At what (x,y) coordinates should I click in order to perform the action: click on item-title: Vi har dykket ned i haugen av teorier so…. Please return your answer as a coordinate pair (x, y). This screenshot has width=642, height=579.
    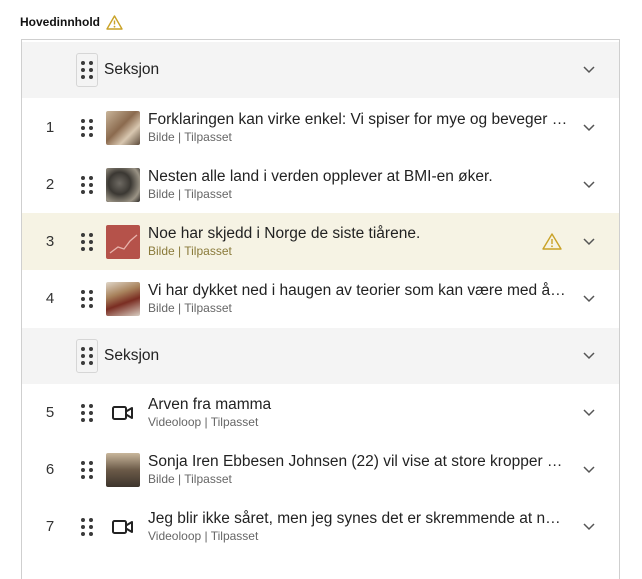
    Looking at the image, I should click on (358, 290).